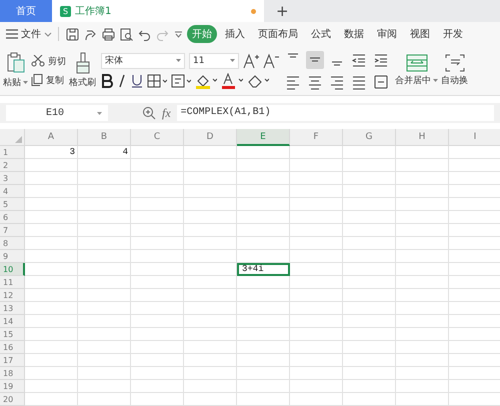 Image resolution: width=500 pixels, height=406 pixels. Describe the element at coordinates (90, 34) in the screenshot. I see `export-icon` at that location.